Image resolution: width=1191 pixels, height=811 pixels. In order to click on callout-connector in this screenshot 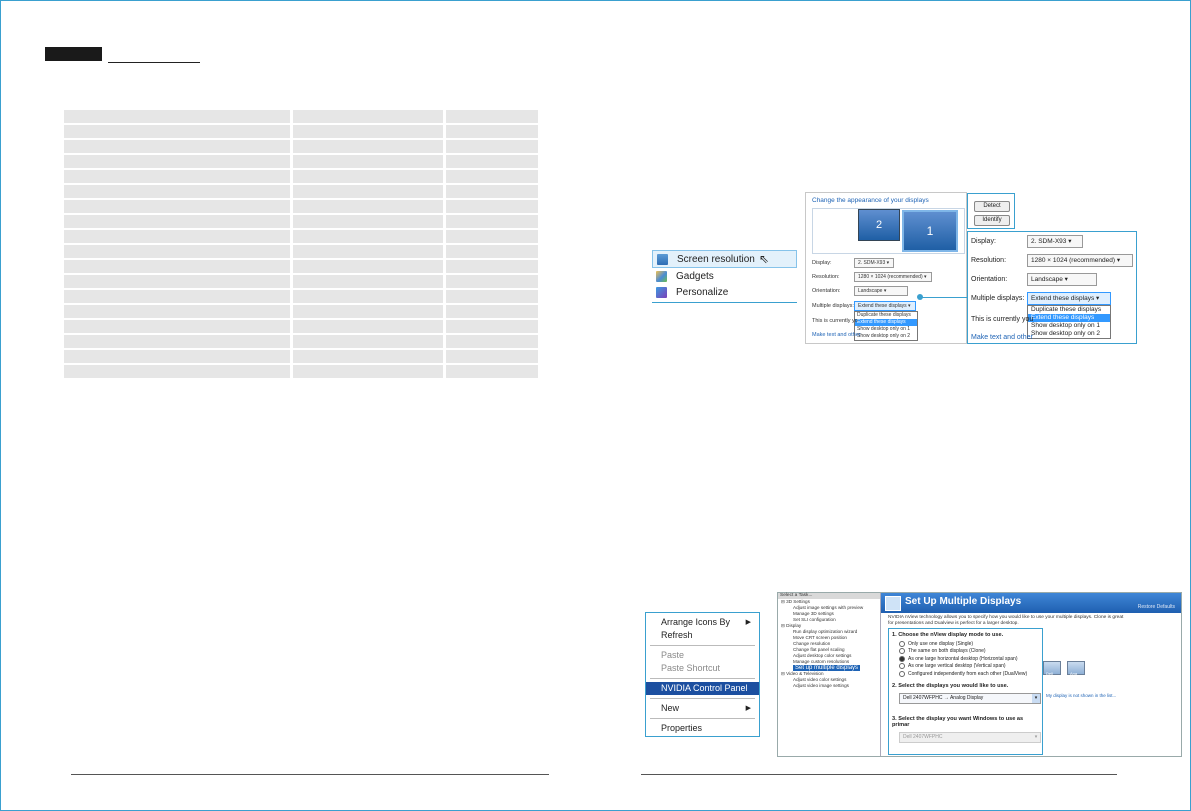, I will do `click(945, 297)`.